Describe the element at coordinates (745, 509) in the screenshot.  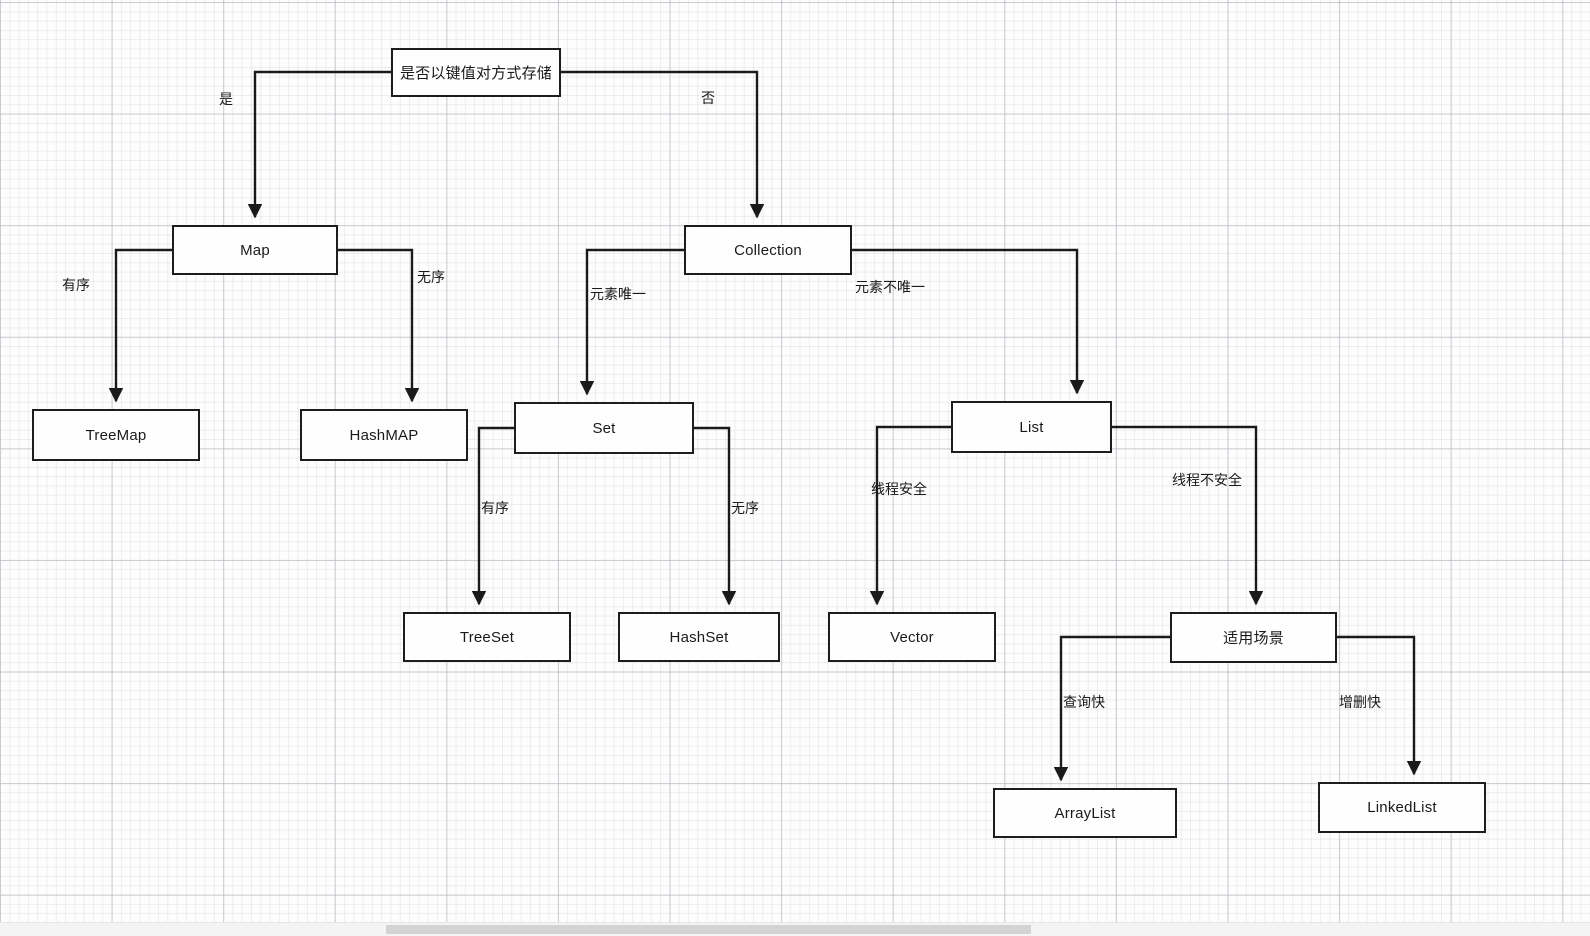
I see `edge-label-set-hashset: 无序` at that location.